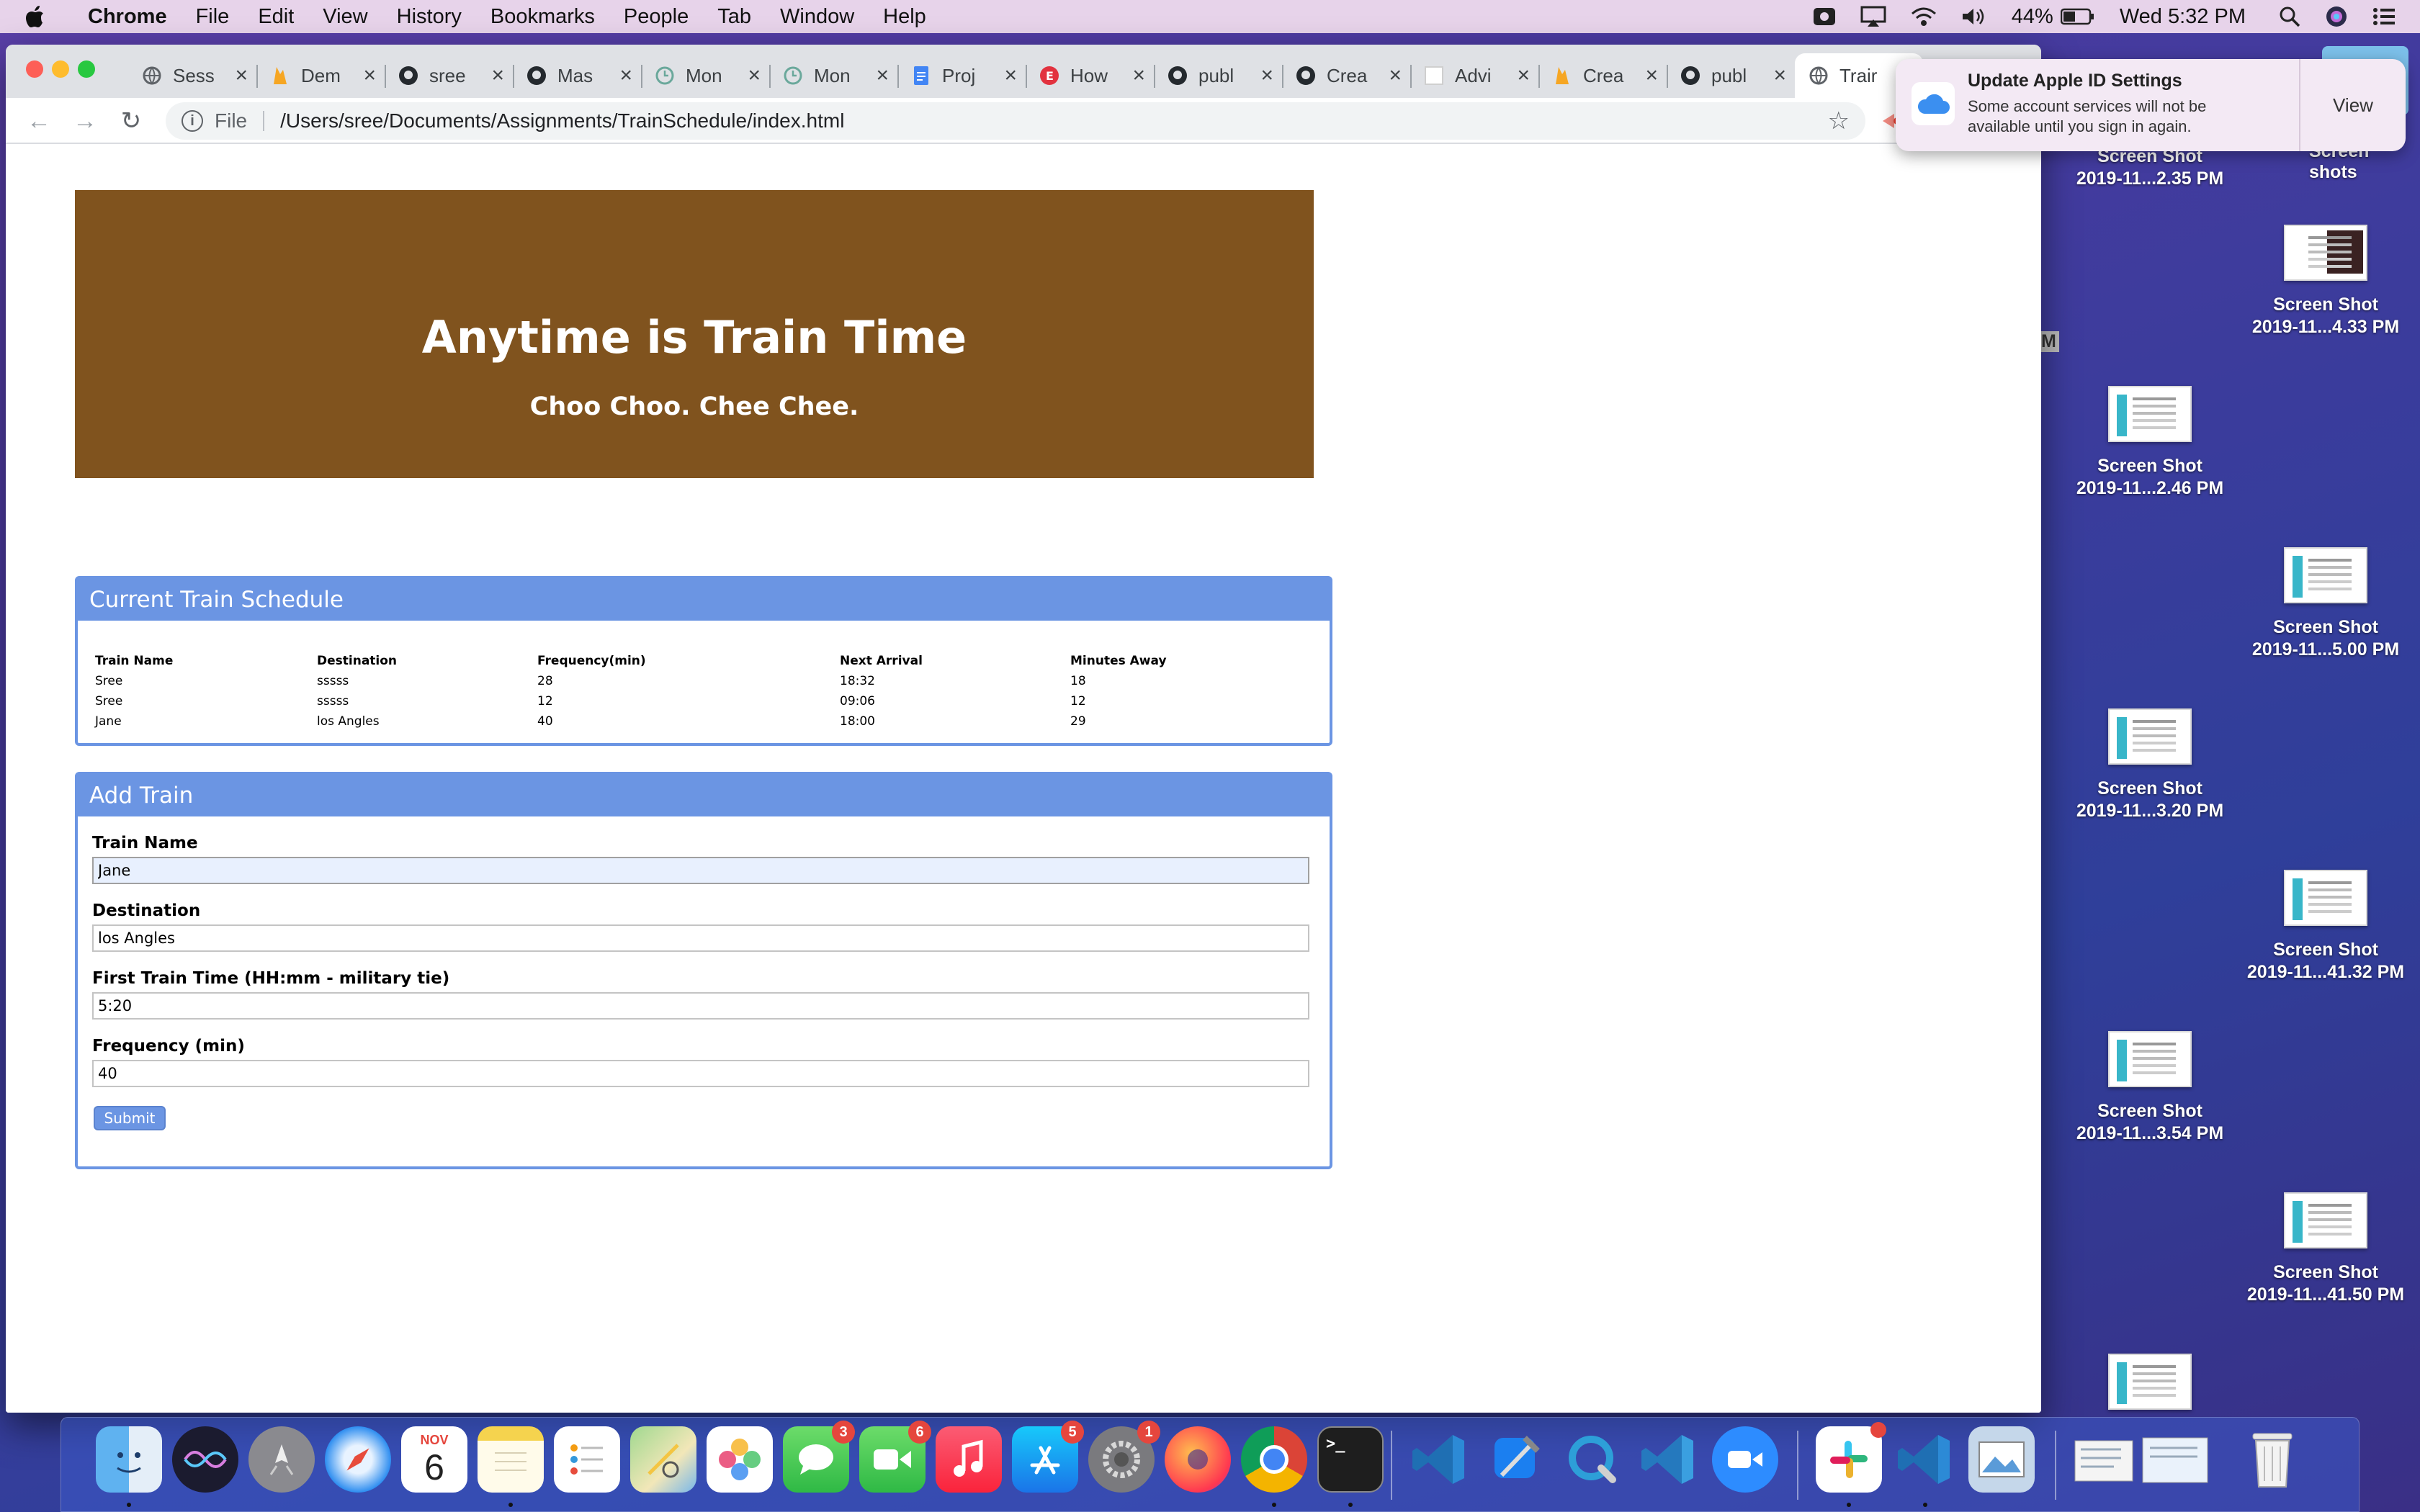  I want to click on tab-publ-2: publ ×, so click(1731, 75).